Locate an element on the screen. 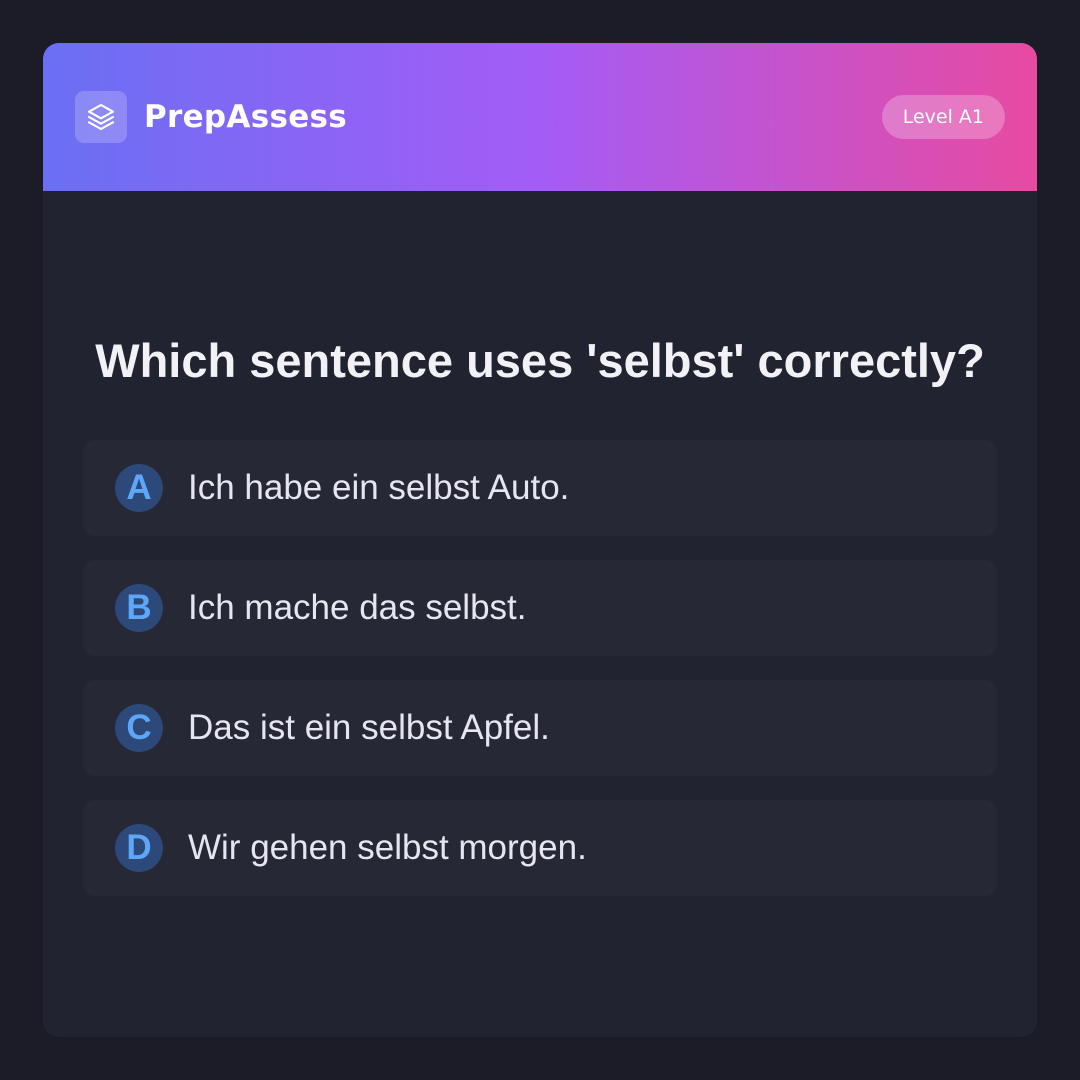 The height and width of the screenshot is (1080, 1080). question-text: Which sentence uses 'selbst' correctly? is located at coordinates (540, 360).